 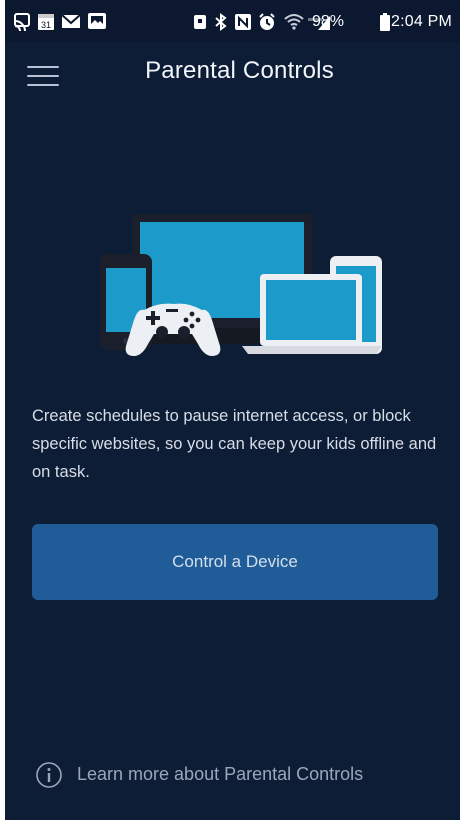 I want to click on cast-icon, so click(x=22, y=22).